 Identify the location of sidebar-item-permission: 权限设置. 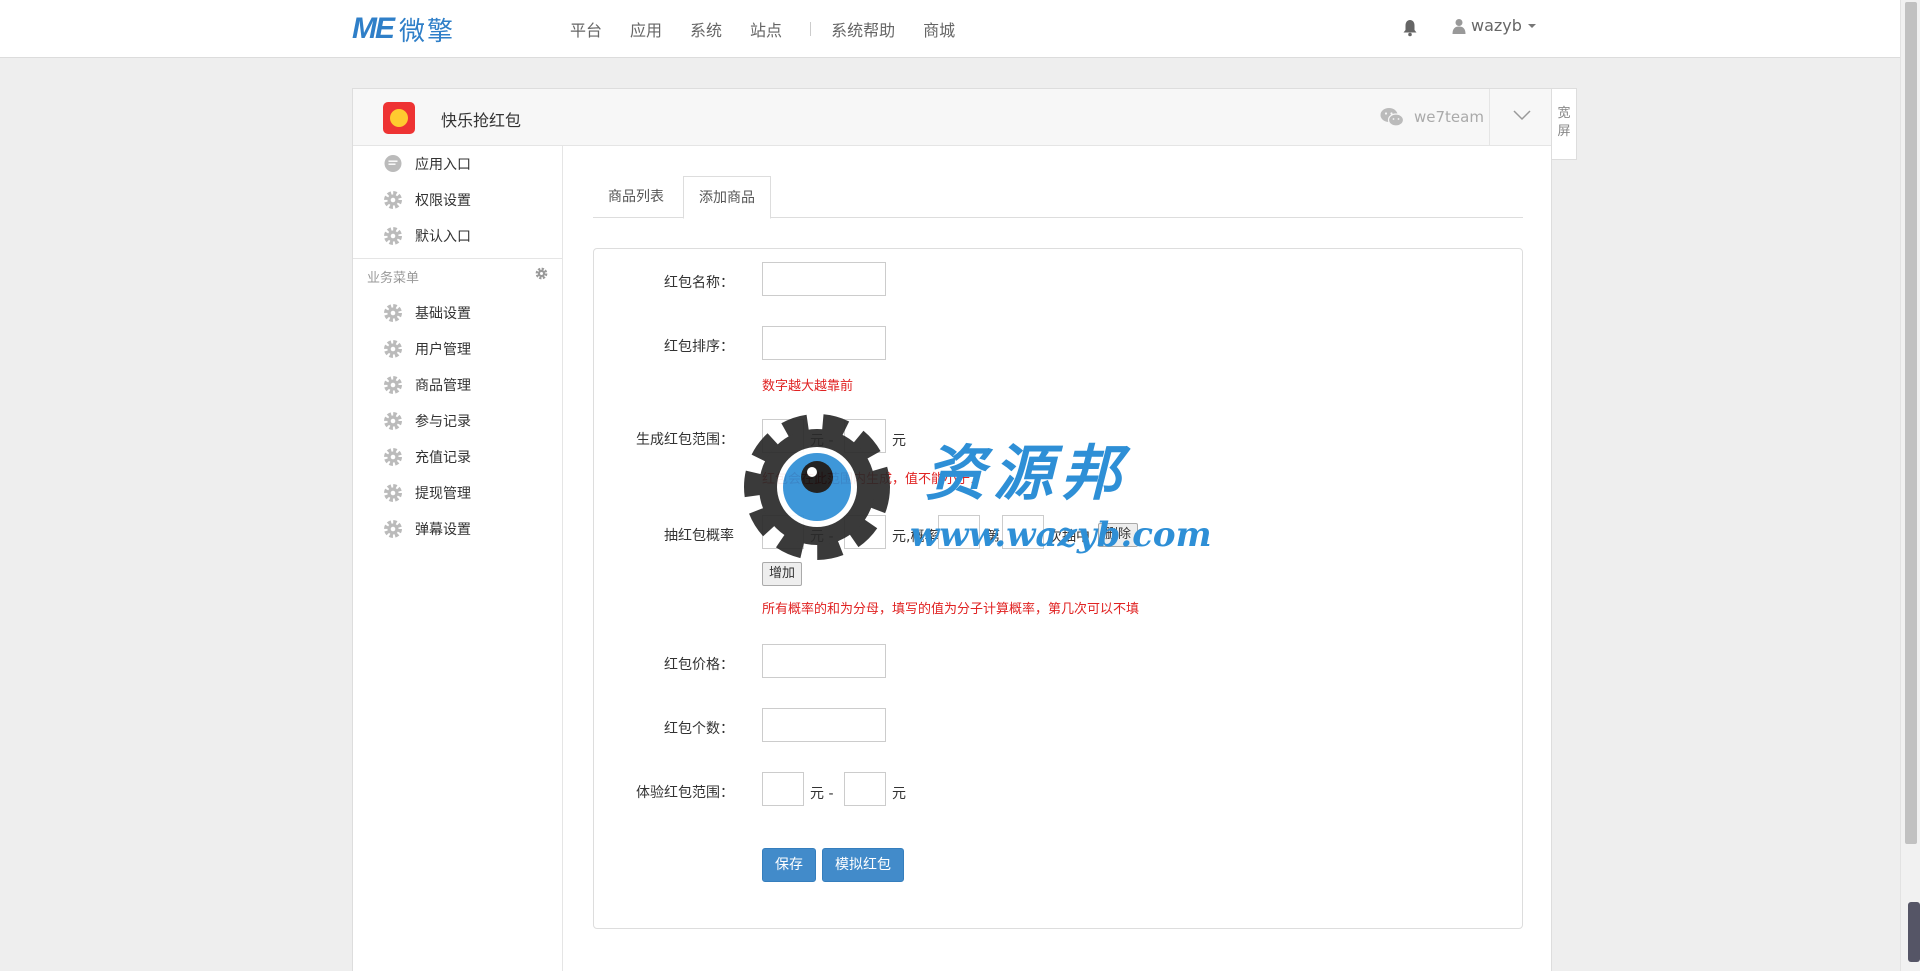
(458, 200).